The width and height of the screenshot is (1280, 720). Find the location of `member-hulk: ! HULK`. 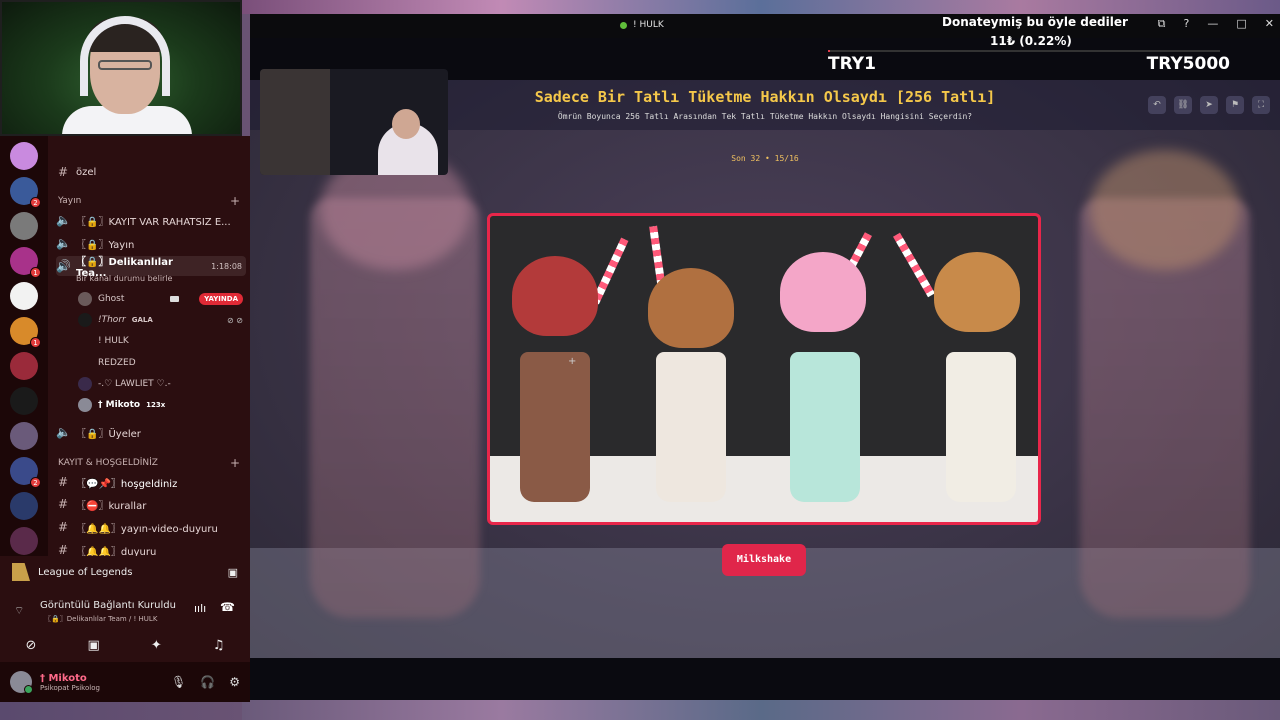

member-hulk: ! HULK is located at coordinates (160, 341).